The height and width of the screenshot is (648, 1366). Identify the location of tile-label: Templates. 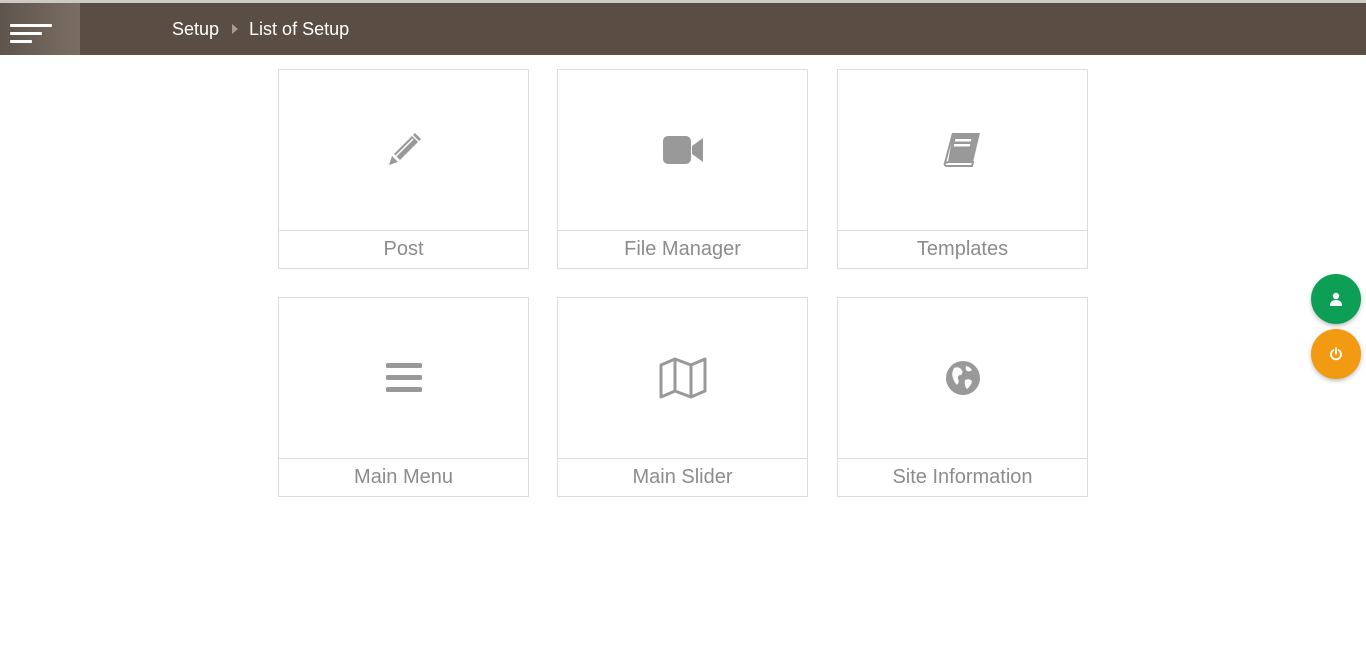
(962, 249).